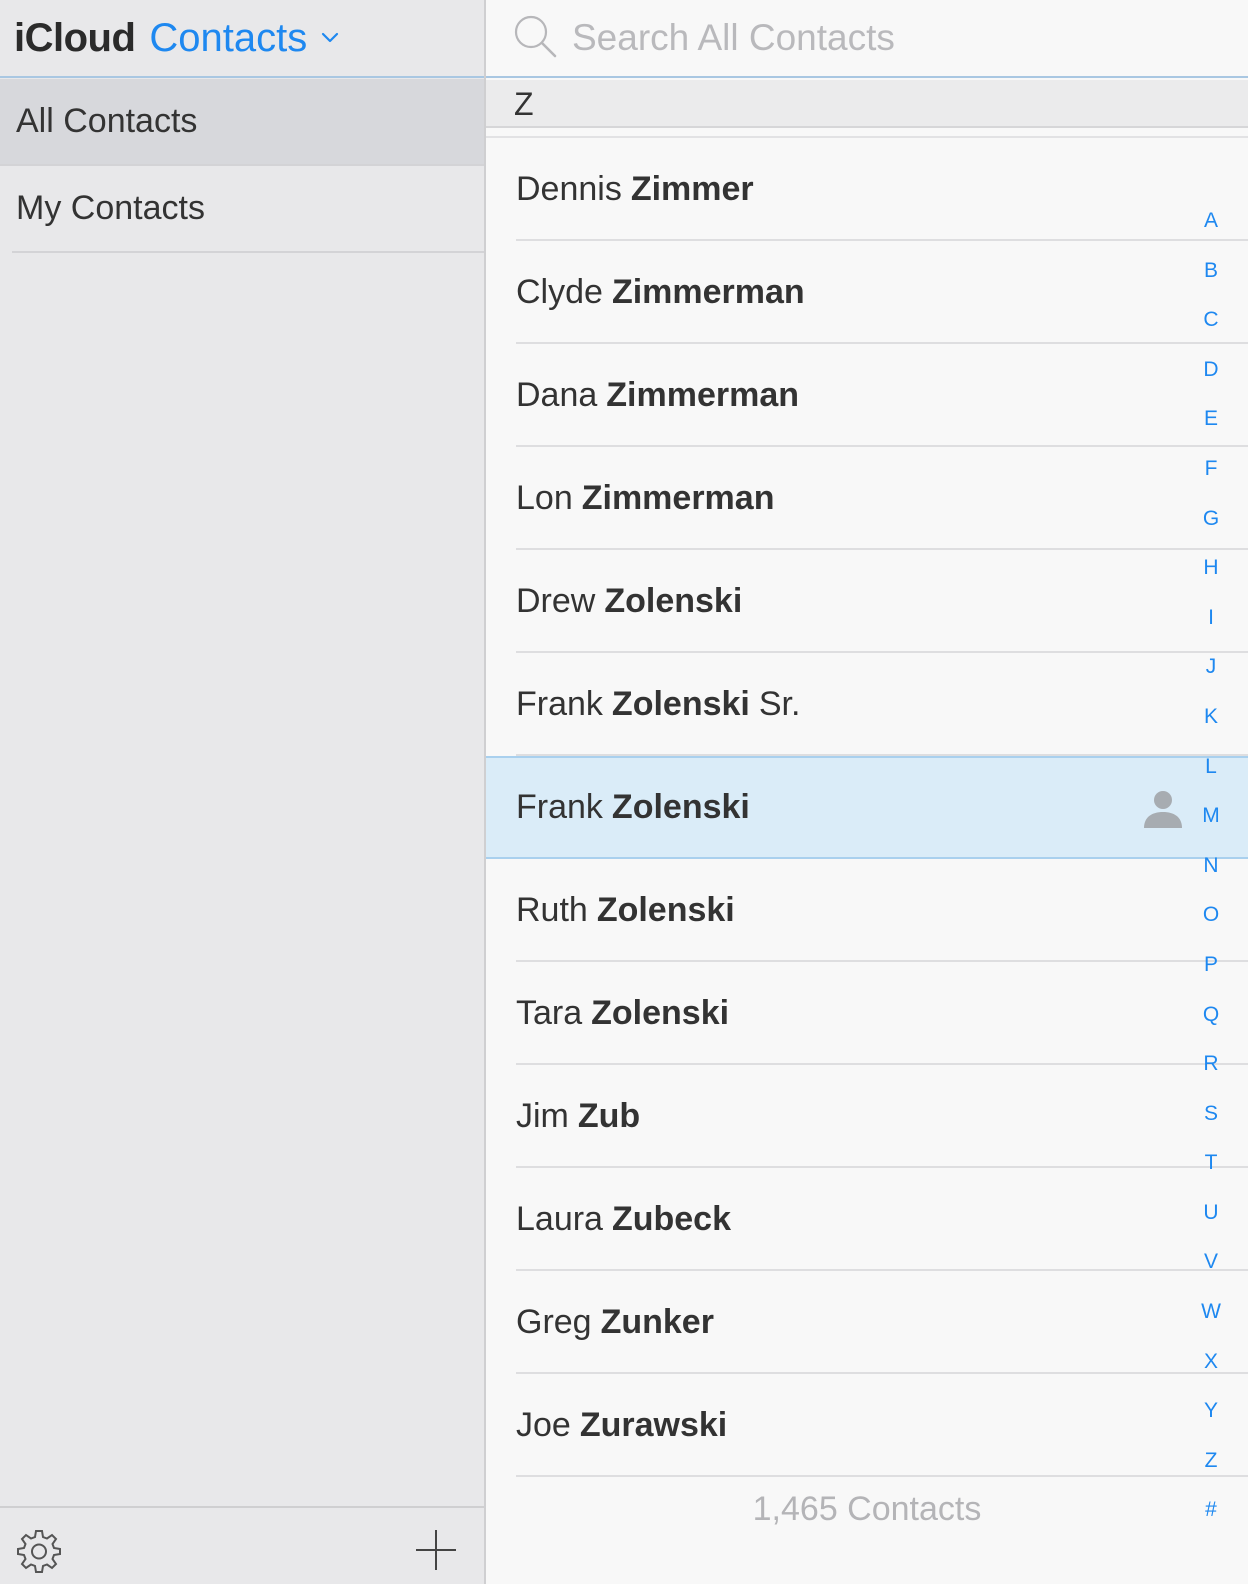 This screenshot has width=1248, height=1584. I want to click on first-name: Greg, so click(554, 1322).